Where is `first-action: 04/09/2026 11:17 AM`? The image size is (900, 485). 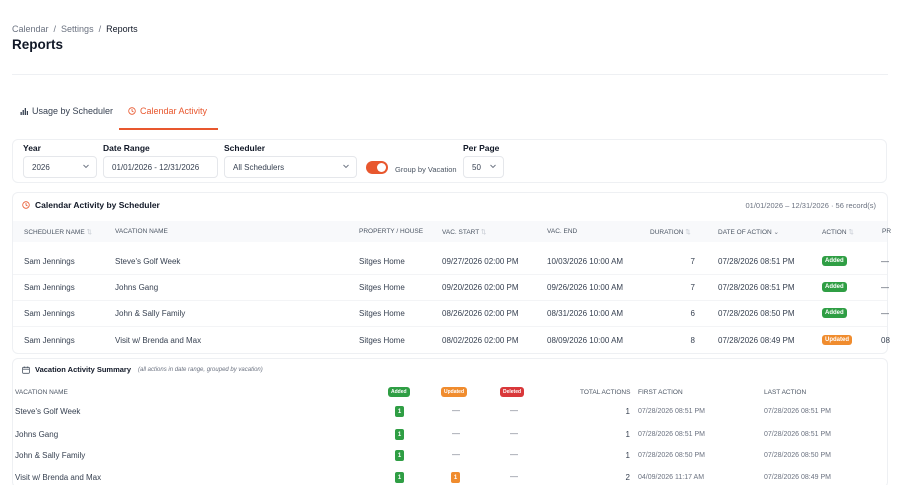
first-action: 04/09/2026 11:17 AM is located at coordinates (671, 477).